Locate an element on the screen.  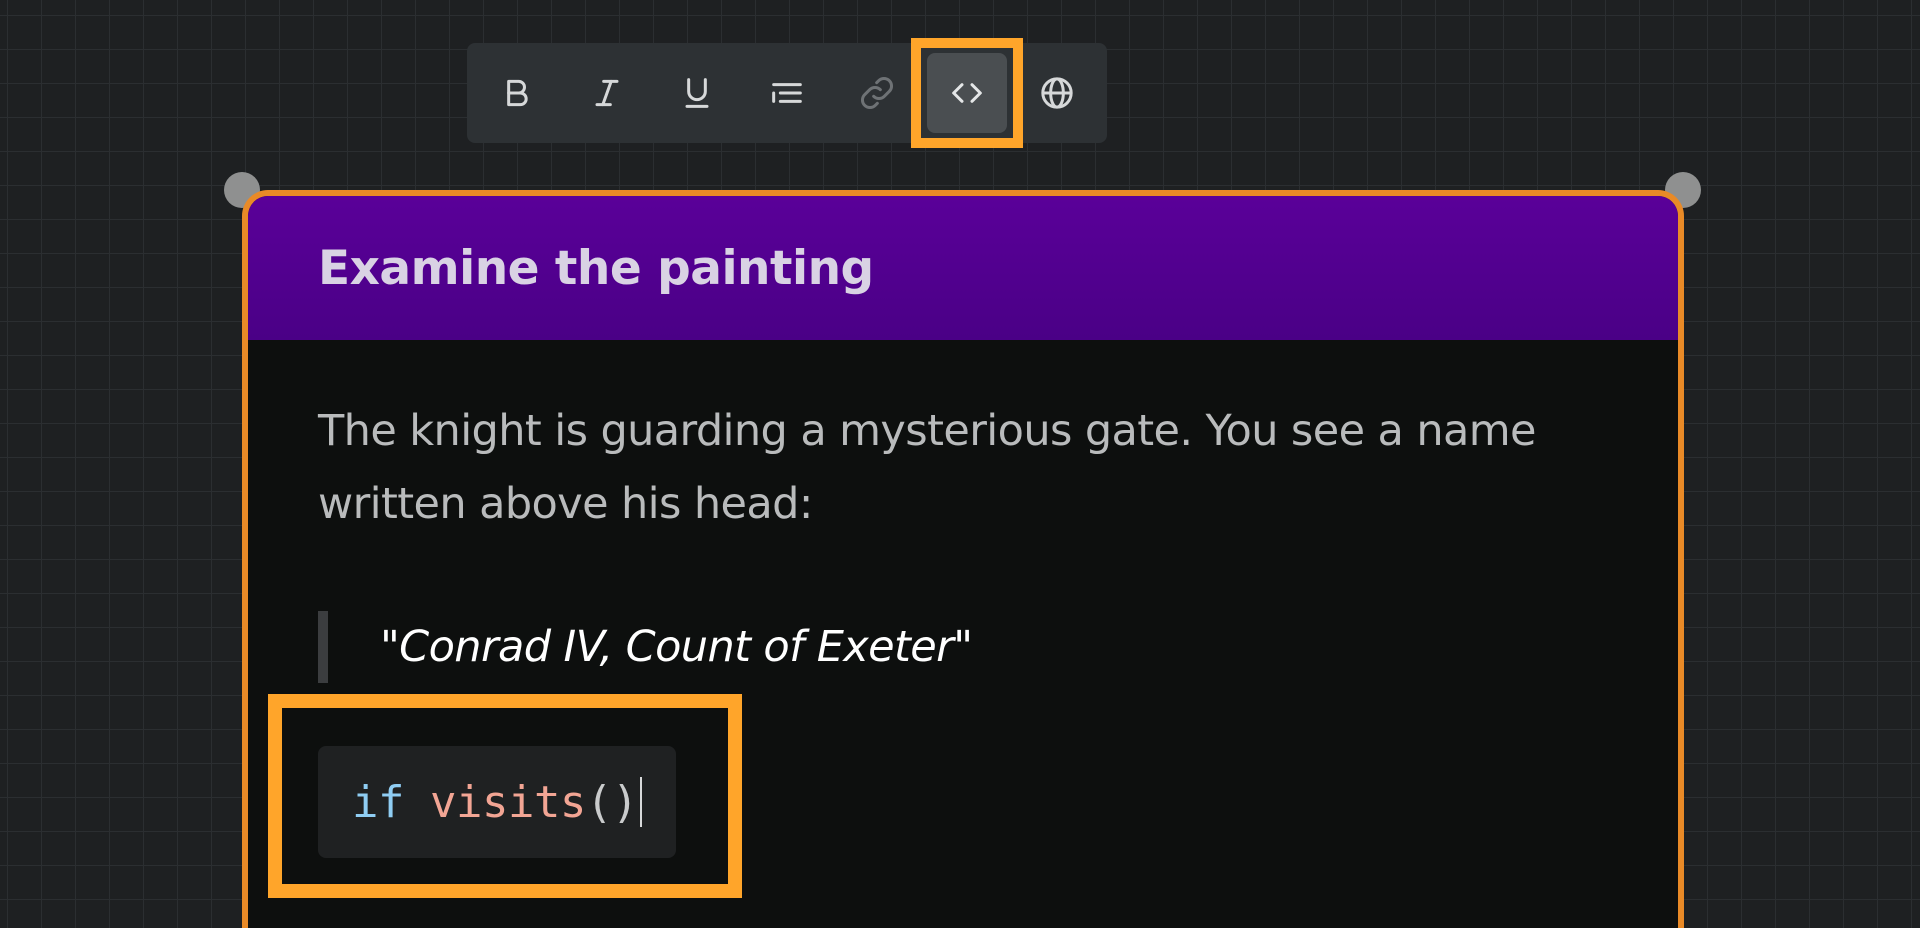
list-icon is located at coordinates (787, 93).